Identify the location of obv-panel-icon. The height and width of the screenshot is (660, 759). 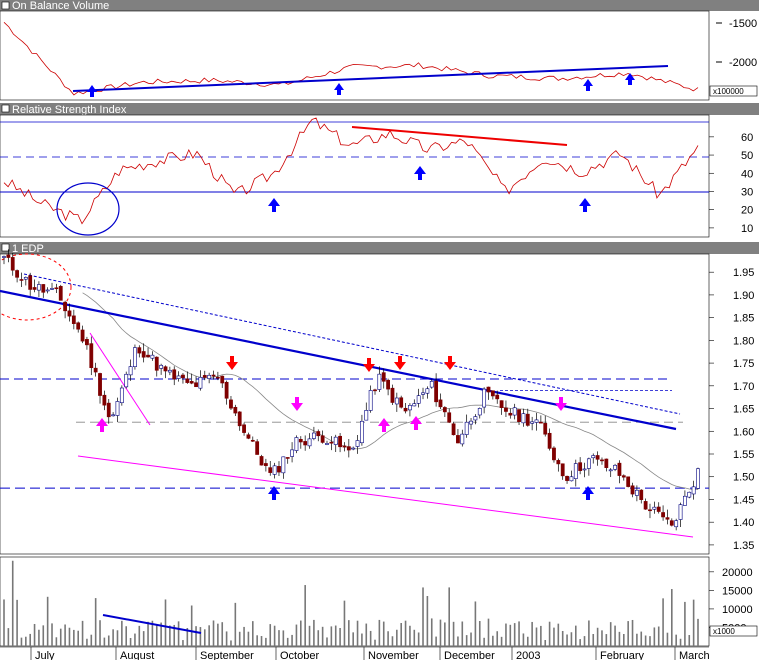
(5, 5).